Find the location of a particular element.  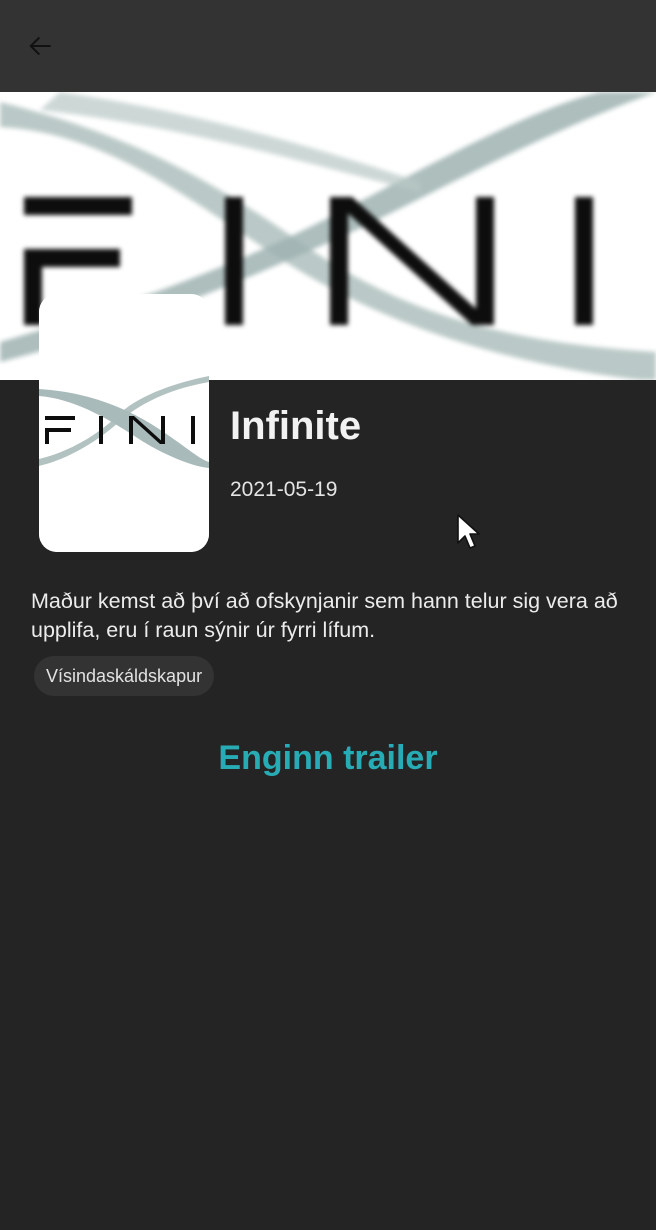

no-trailer-label: Enginn trailer is located at coordinates (328, 758).